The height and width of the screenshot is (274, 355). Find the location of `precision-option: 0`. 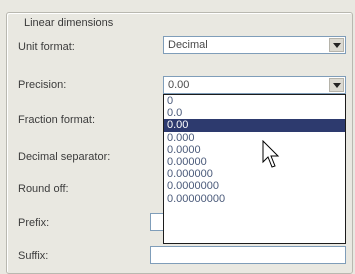

precision-option: 0 is located at coordinates (254, 101).